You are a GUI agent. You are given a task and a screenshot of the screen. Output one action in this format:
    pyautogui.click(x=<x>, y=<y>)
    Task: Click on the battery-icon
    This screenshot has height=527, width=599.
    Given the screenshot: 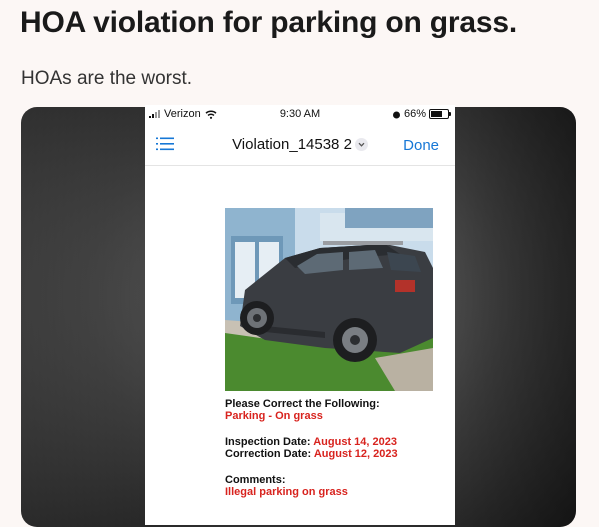 What is the action you would take?
    pyautogui.click(x=440, y=114)
    